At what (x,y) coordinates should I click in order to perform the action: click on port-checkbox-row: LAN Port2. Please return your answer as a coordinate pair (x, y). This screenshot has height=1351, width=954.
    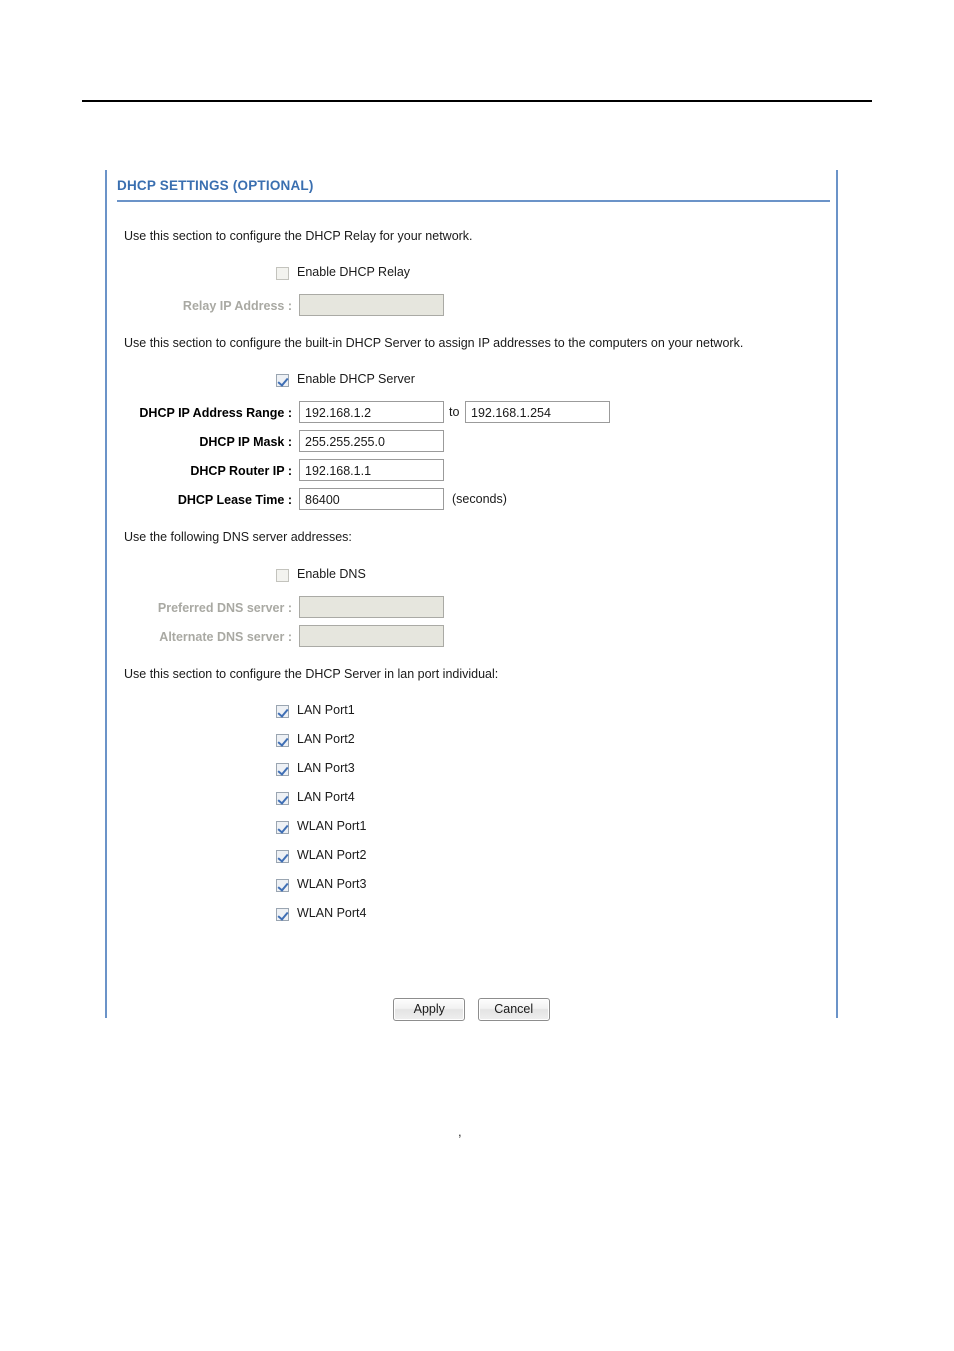
    Looking at the image, I should click on (471, 745).